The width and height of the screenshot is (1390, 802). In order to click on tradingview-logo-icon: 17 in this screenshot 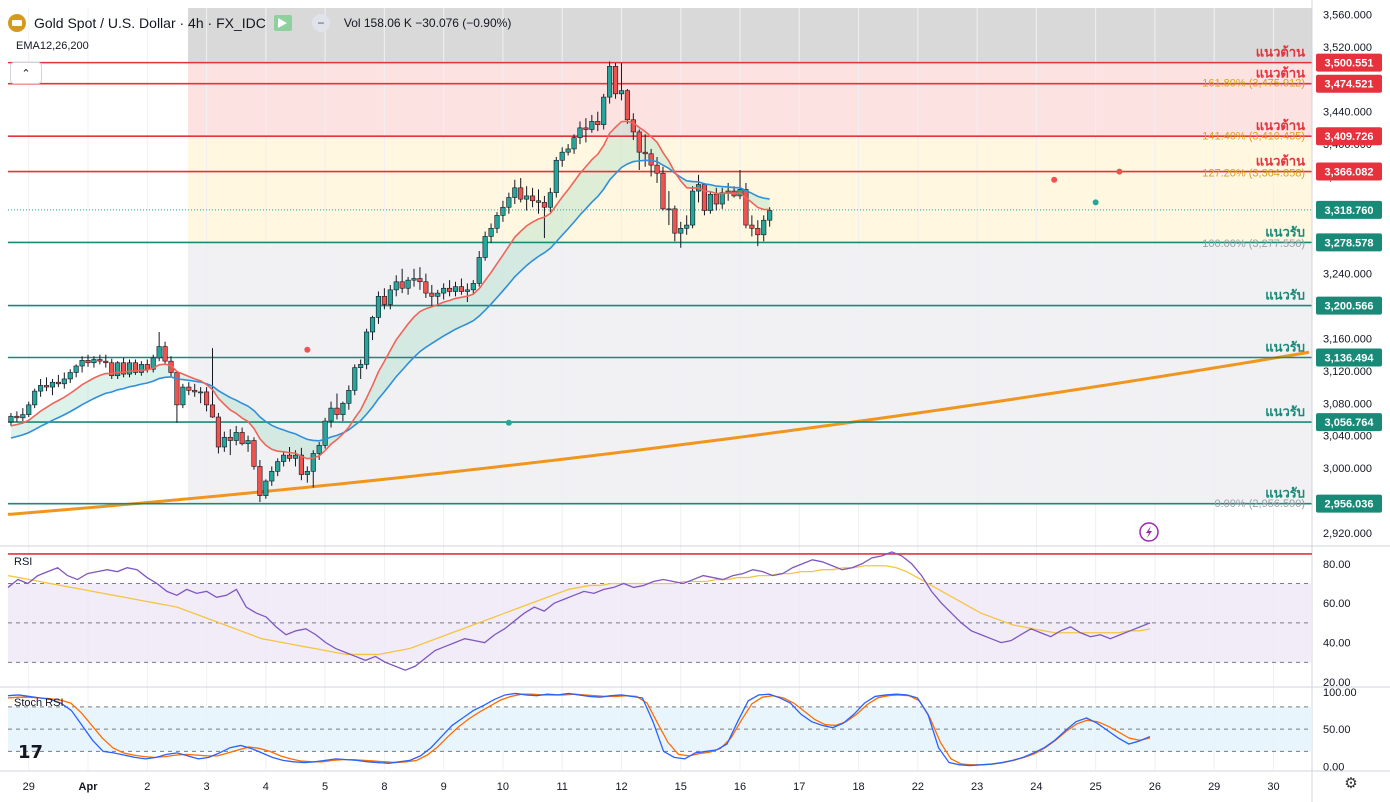, I will do `click(30, 752)`.